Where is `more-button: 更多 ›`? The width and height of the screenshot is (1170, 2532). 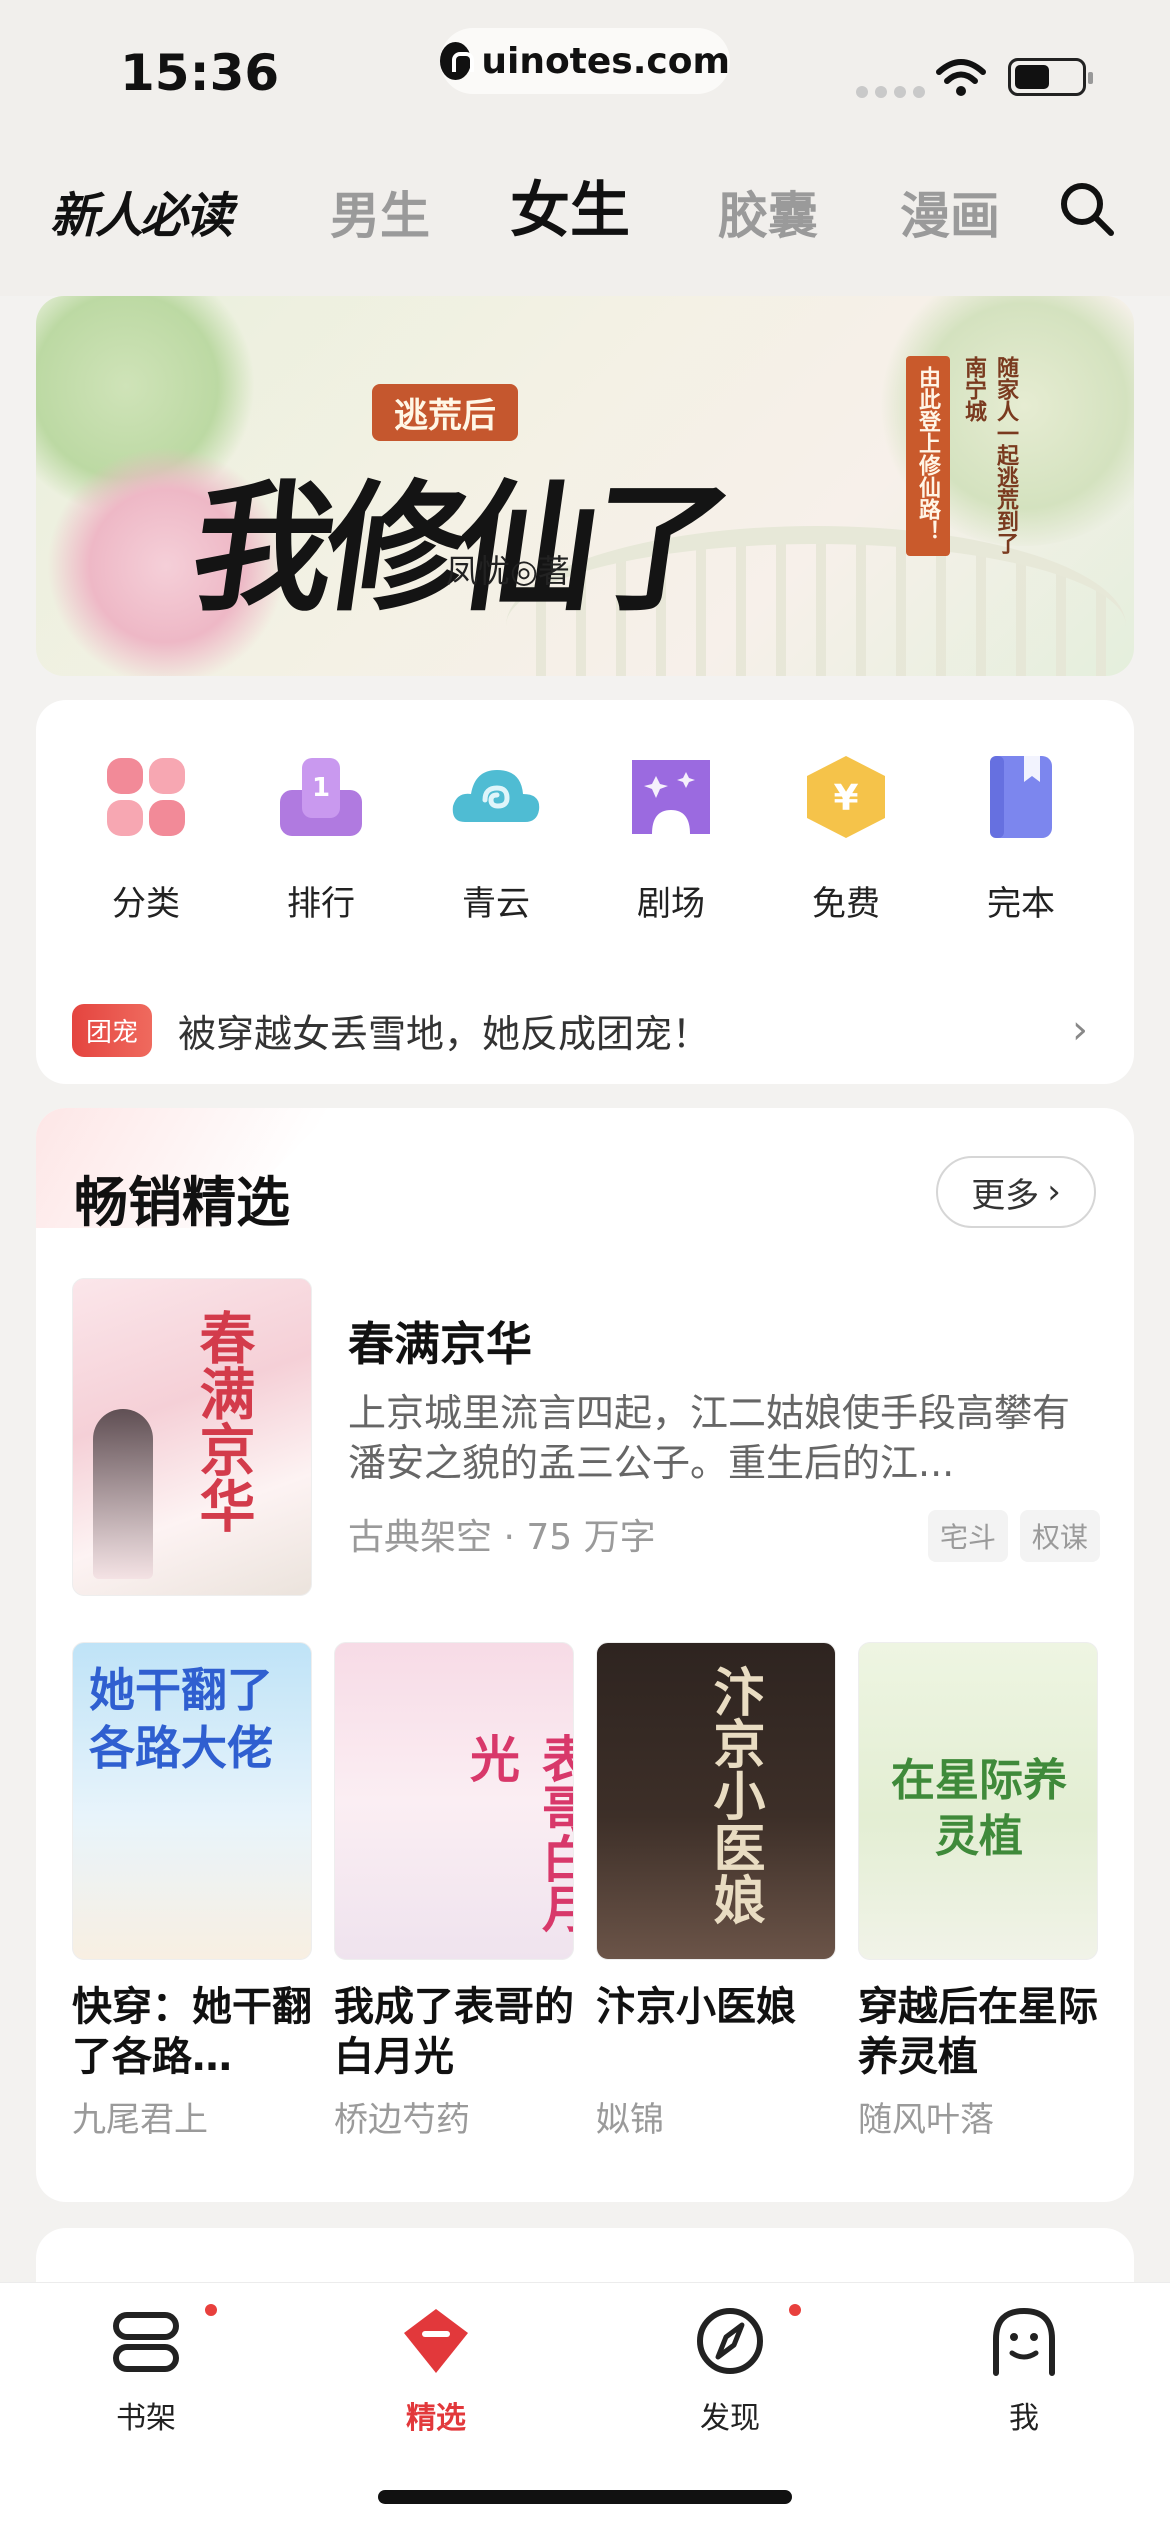 more-button: 更多 › is located at coordinates (1016, 1192).